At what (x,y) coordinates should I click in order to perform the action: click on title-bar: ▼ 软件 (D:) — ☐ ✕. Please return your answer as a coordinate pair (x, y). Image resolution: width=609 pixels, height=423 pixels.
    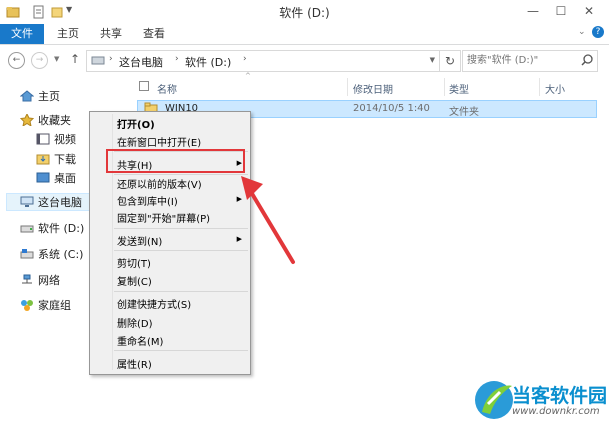
    Looking at the image, I should click on (304, 12).